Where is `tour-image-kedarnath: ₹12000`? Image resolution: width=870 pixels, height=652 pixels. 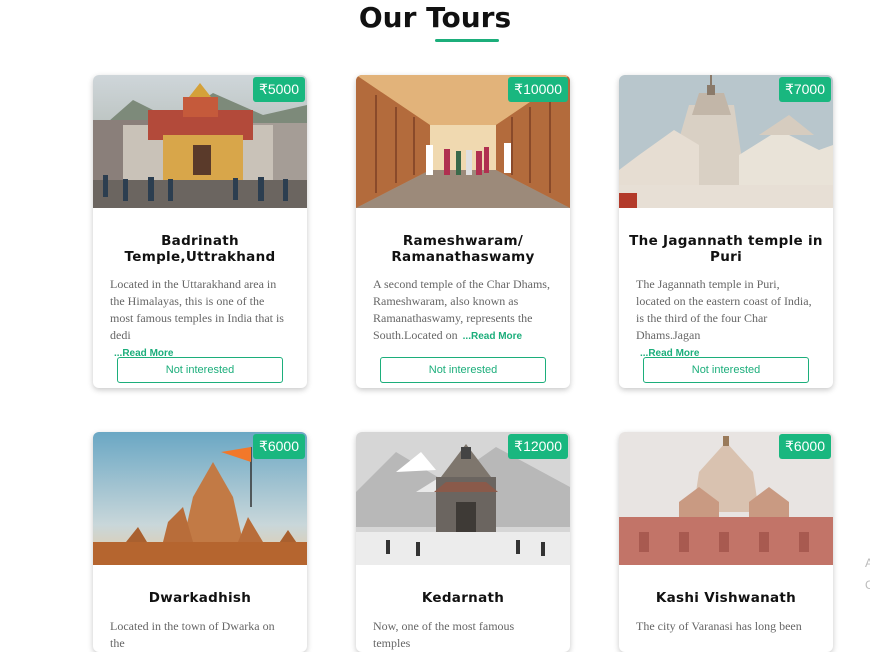
tour-image-kedarnath: ₹12000 is located at coordinates (463, 498).